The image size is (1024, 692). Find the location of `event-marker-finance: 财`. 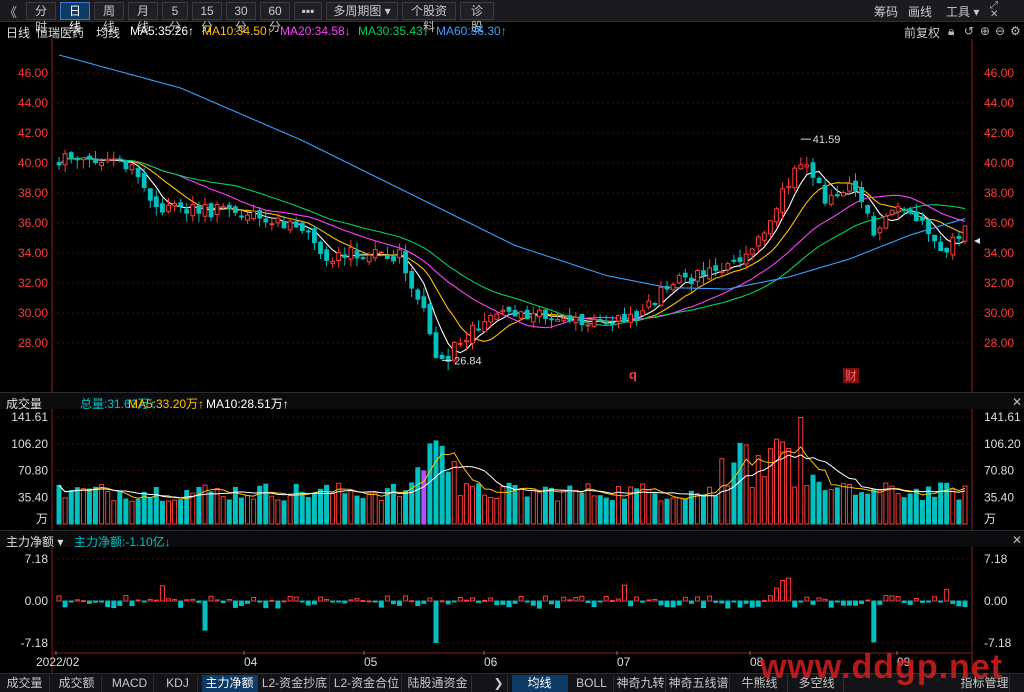

event-marker-finance: 财 is located at coordinates (851, 376).